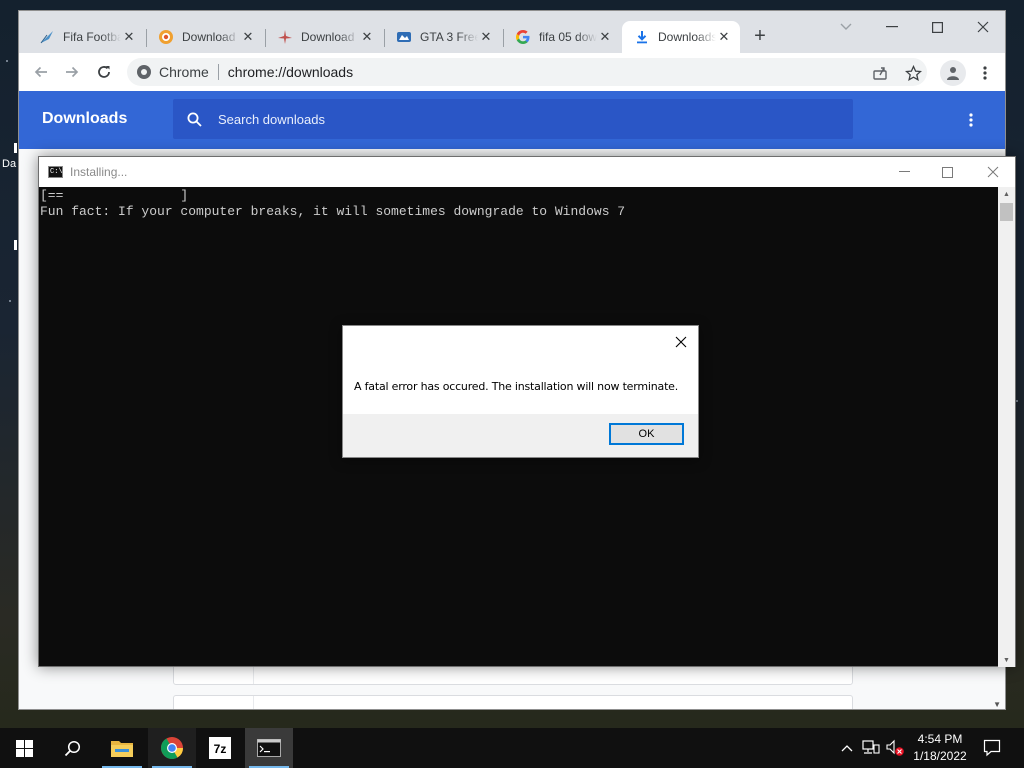  What do you see at coordinates (47, 37) in the screenshot?
I see `feather-icon` at bounding box center [47, 37].